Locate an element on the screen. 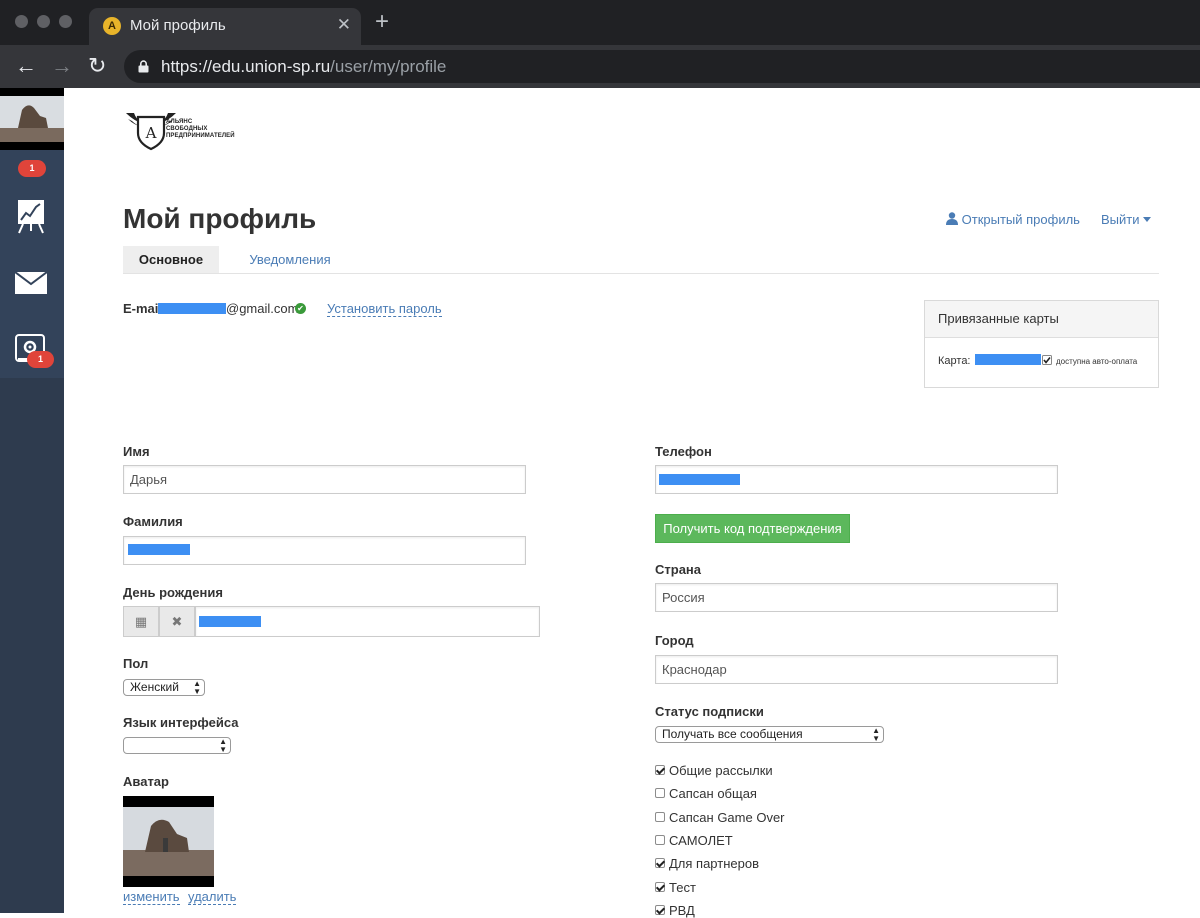 This screenshot has width=1200, height=918. phone-label: Телефон is located at coordinates (683, 451).